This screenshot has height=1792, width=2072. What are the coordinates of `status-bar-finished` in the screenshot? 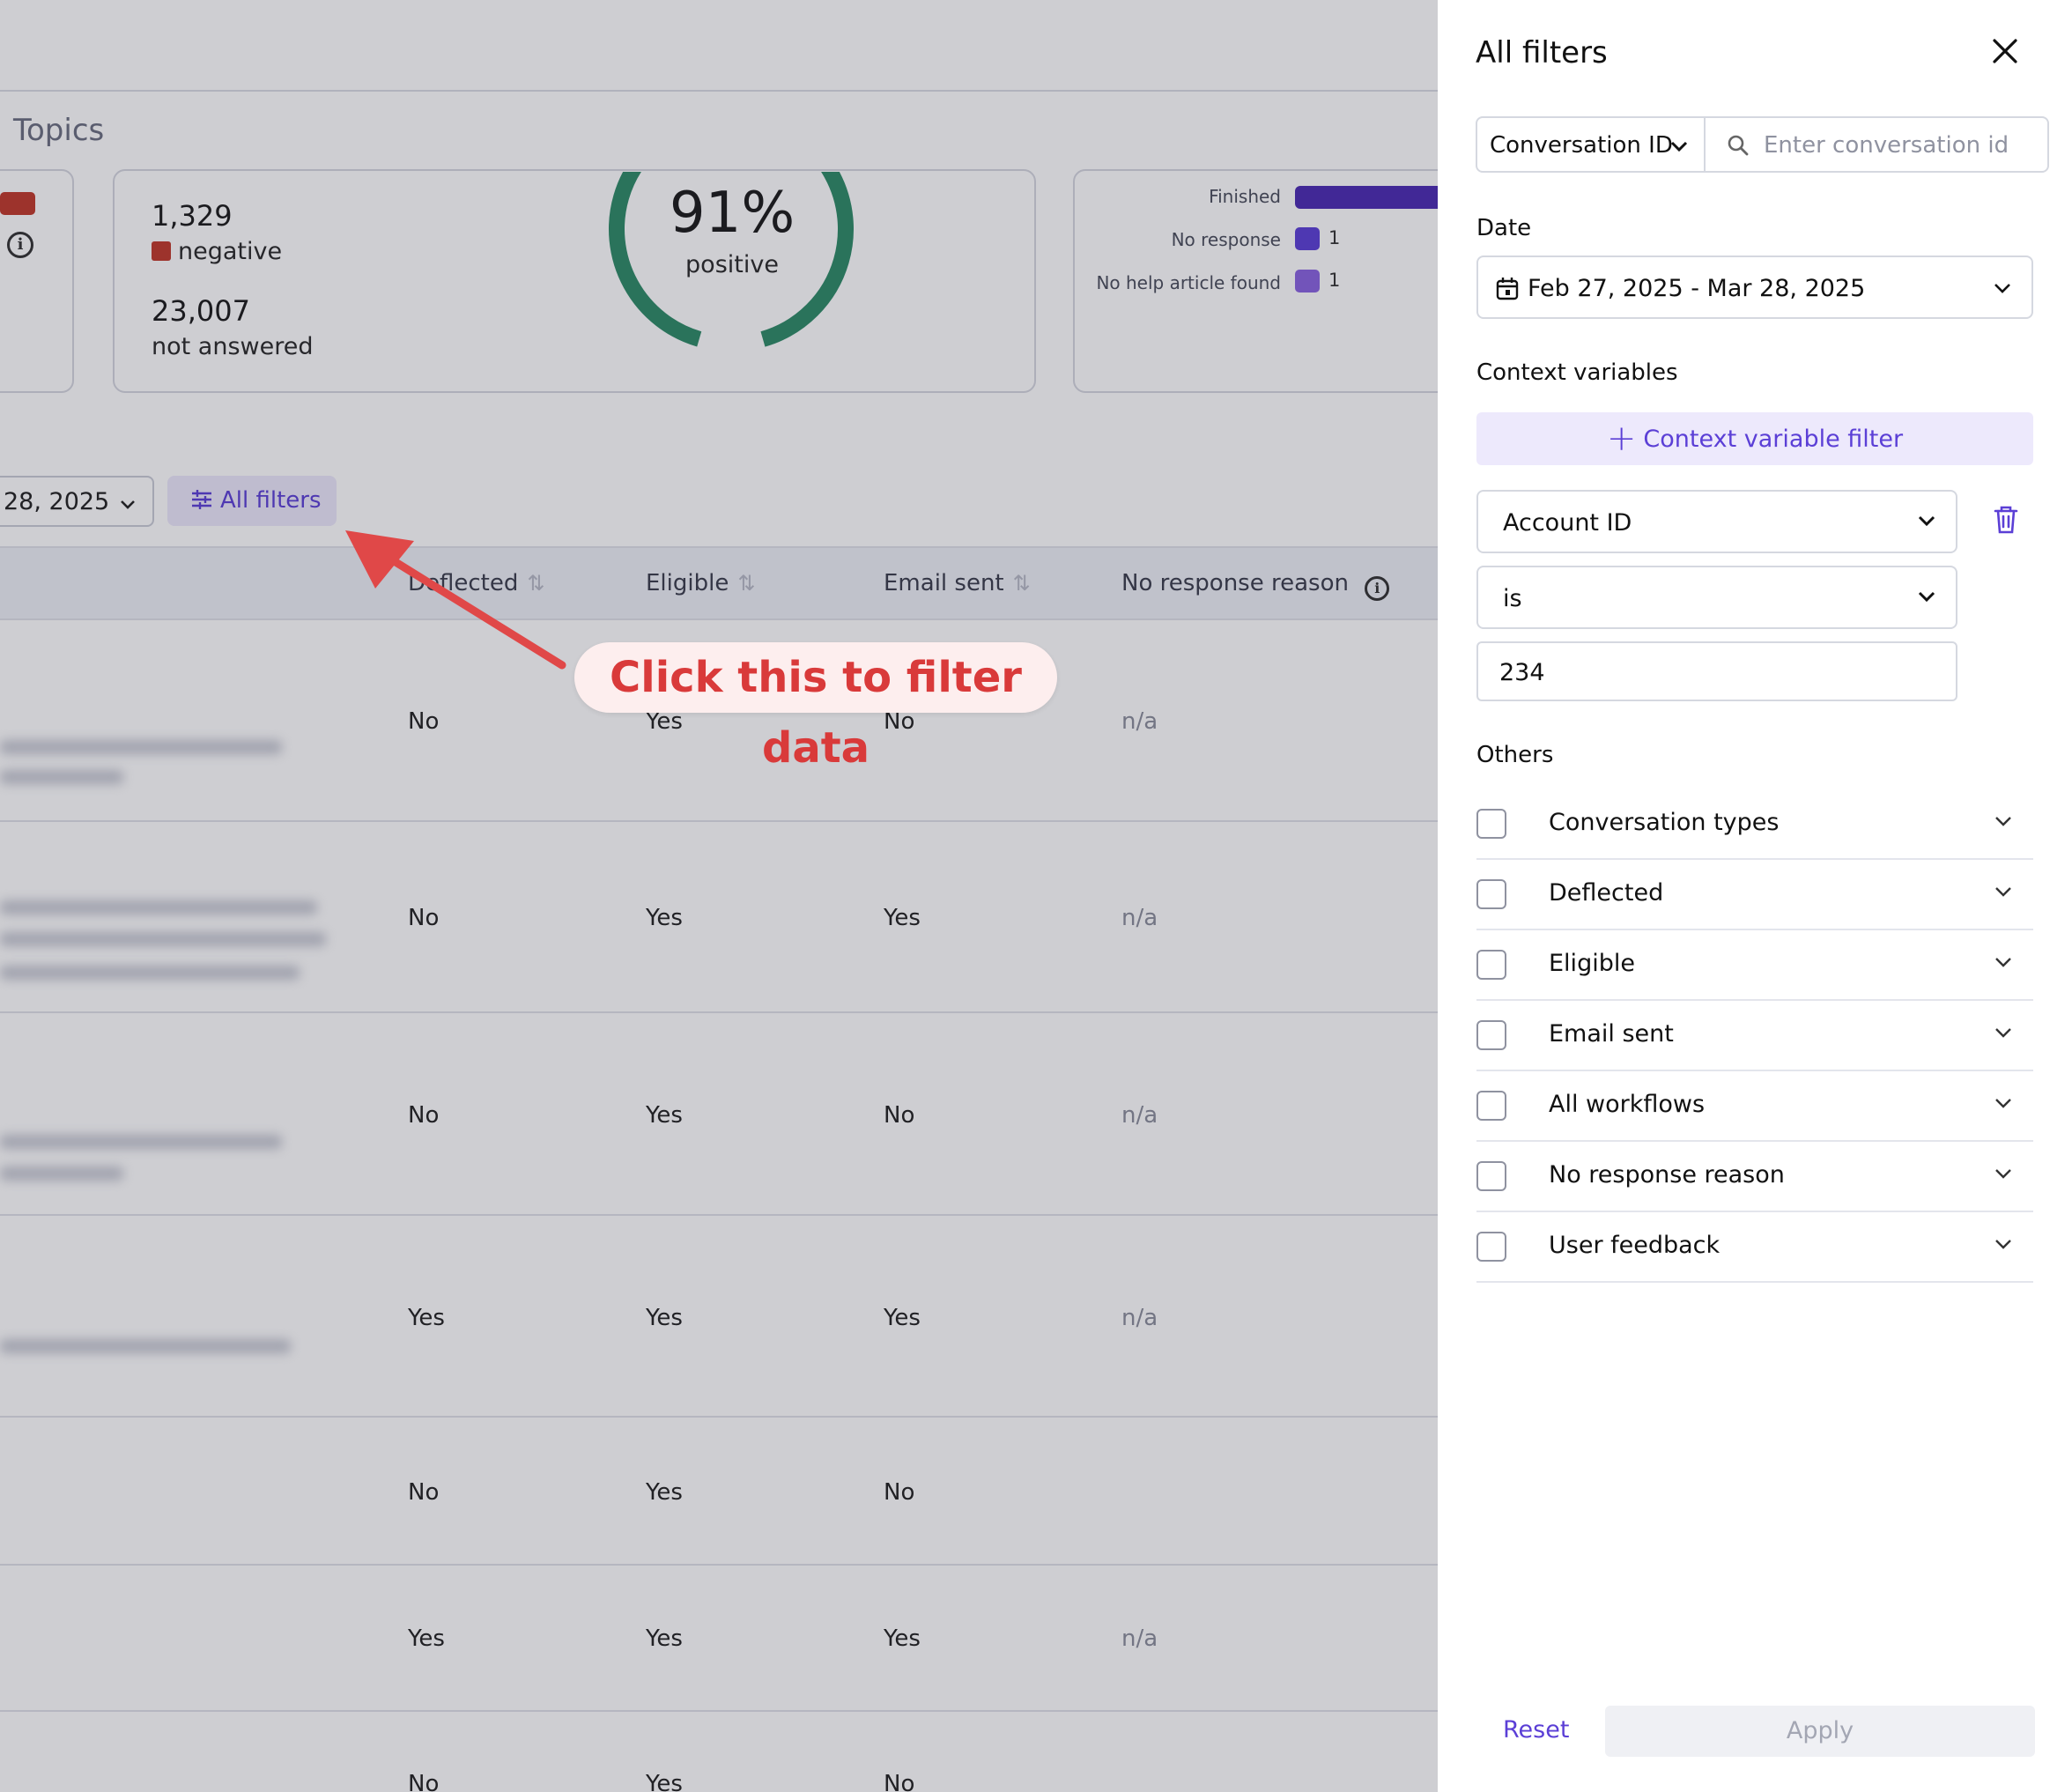 It's located at (1366, 197).